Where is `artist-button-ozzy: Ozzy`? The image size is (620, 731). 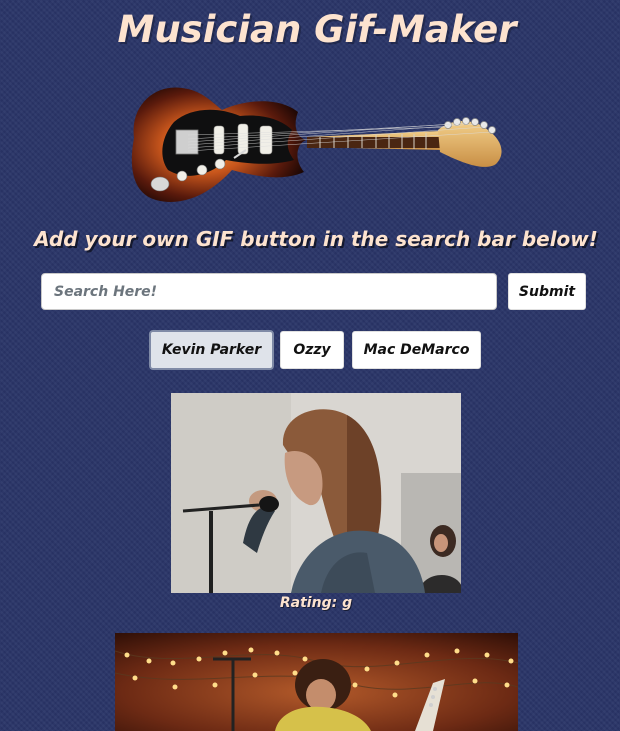
artist-button-ozzy: Ozzy is located at coordinates (312, 350).